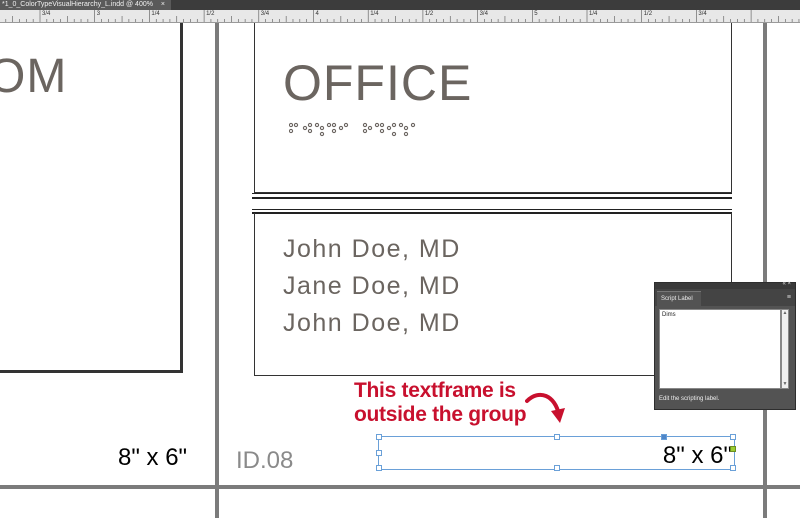  I want to click on ruler-label: 5, so click(536, 14).